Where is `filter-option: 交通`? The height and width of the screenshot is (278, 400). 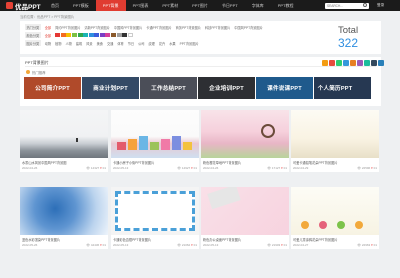
filter-option: 交通 is located at coordinates (110, 43).